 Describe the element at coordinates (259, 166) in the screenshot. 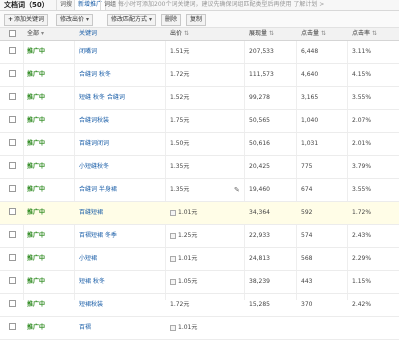

I see `impressions-value: 20,425` at that location.